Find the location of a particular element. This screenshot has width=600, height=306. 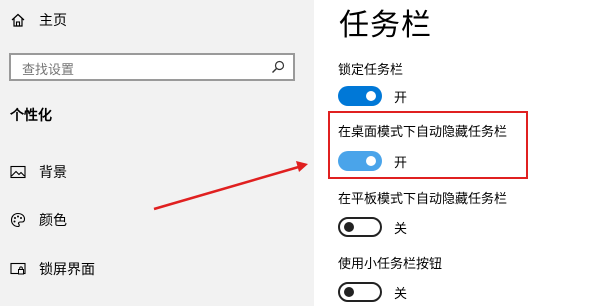

search-placeholder: 查找设置 is located at coordinates (48, 70).